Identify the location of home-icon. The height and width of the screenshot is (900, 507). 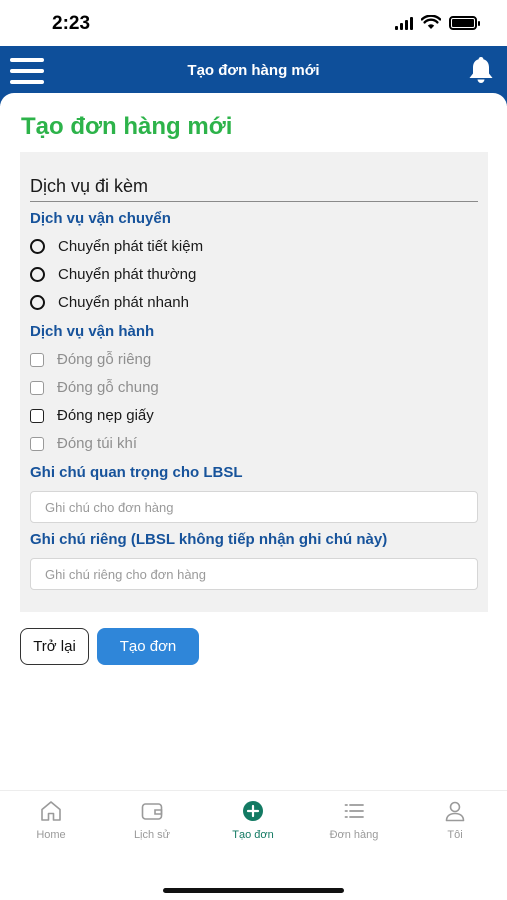
(51, 811).